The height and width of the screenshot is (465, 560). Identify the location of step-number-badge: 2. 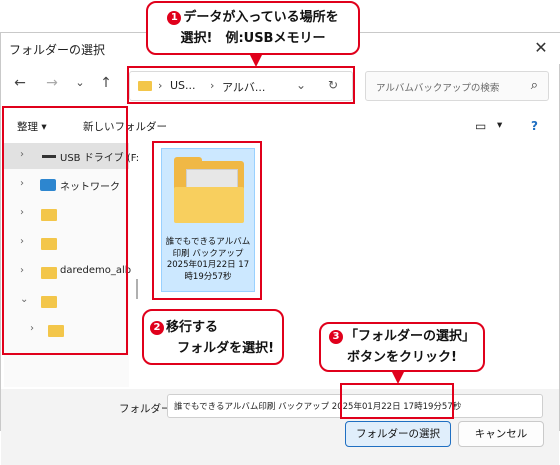
(157, 327).